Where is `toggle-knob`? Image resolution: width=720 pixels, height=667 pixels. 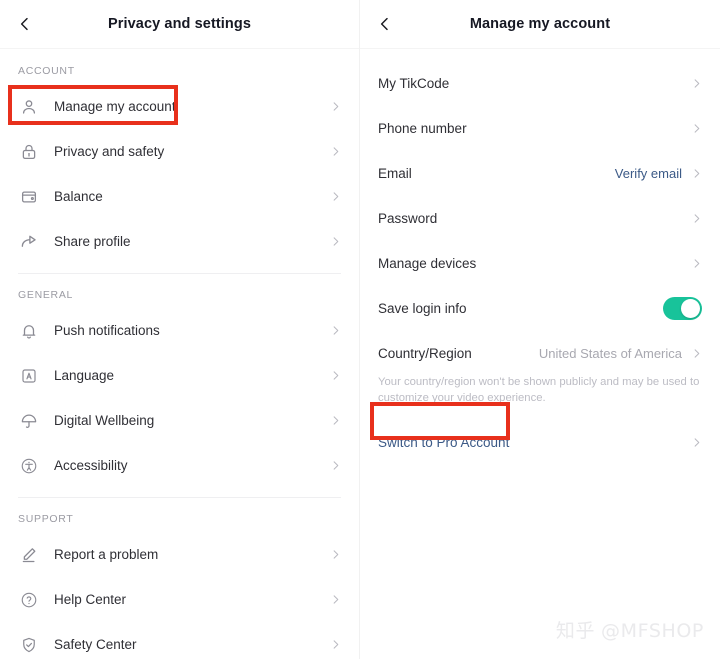 toggle-knob is located at coordinates (690, 308).